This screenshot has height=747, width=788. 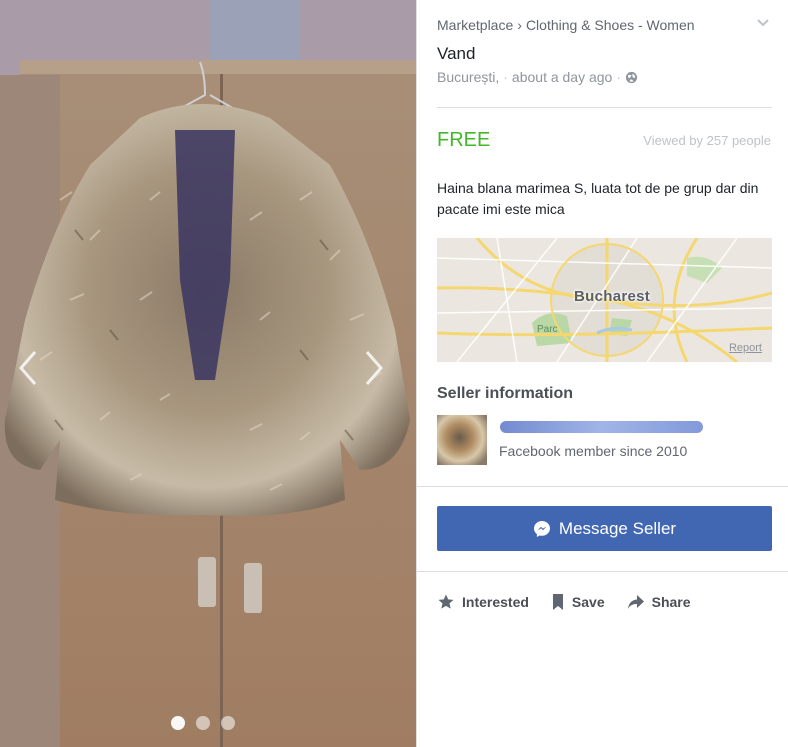 What do you see at coordinates (707, 140) in the screenshot?
I see `view-count: Viewed by 257 people` at bounding box center [707, 140].